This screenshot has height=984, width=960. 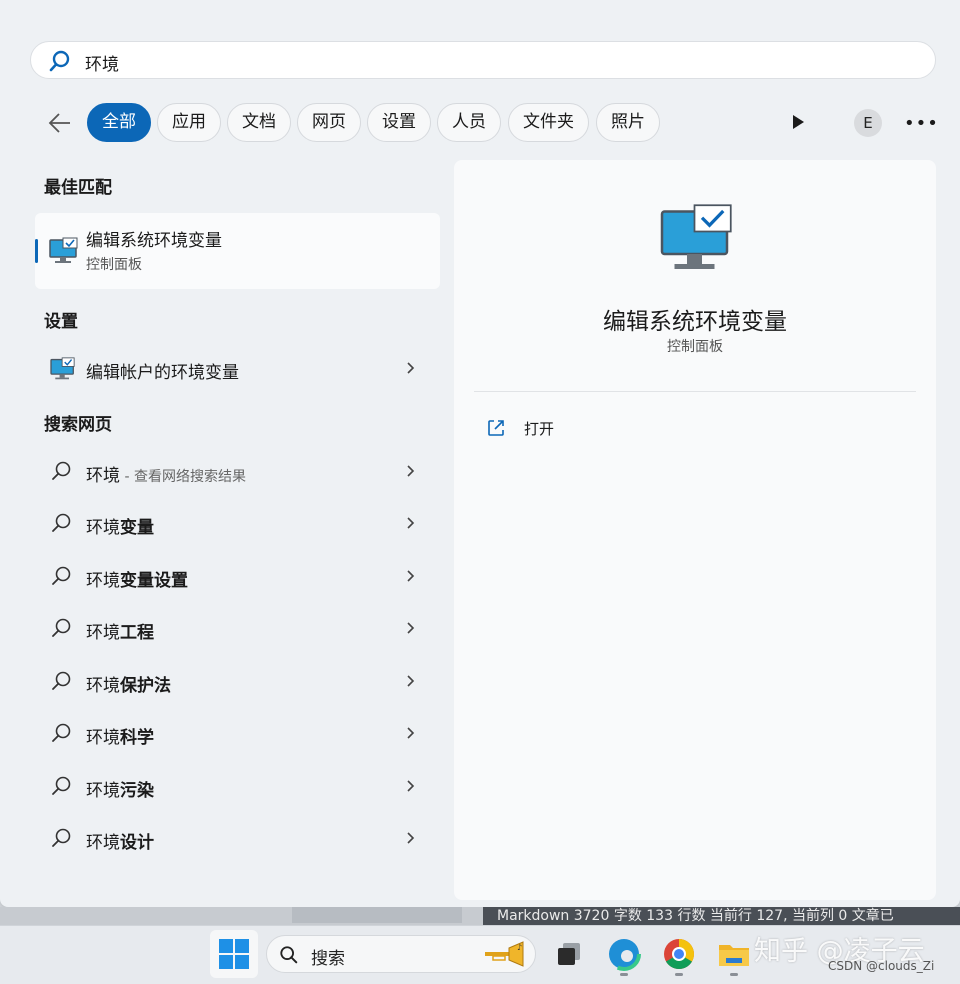 I want to click on start-button, so click(x=234, y=954).